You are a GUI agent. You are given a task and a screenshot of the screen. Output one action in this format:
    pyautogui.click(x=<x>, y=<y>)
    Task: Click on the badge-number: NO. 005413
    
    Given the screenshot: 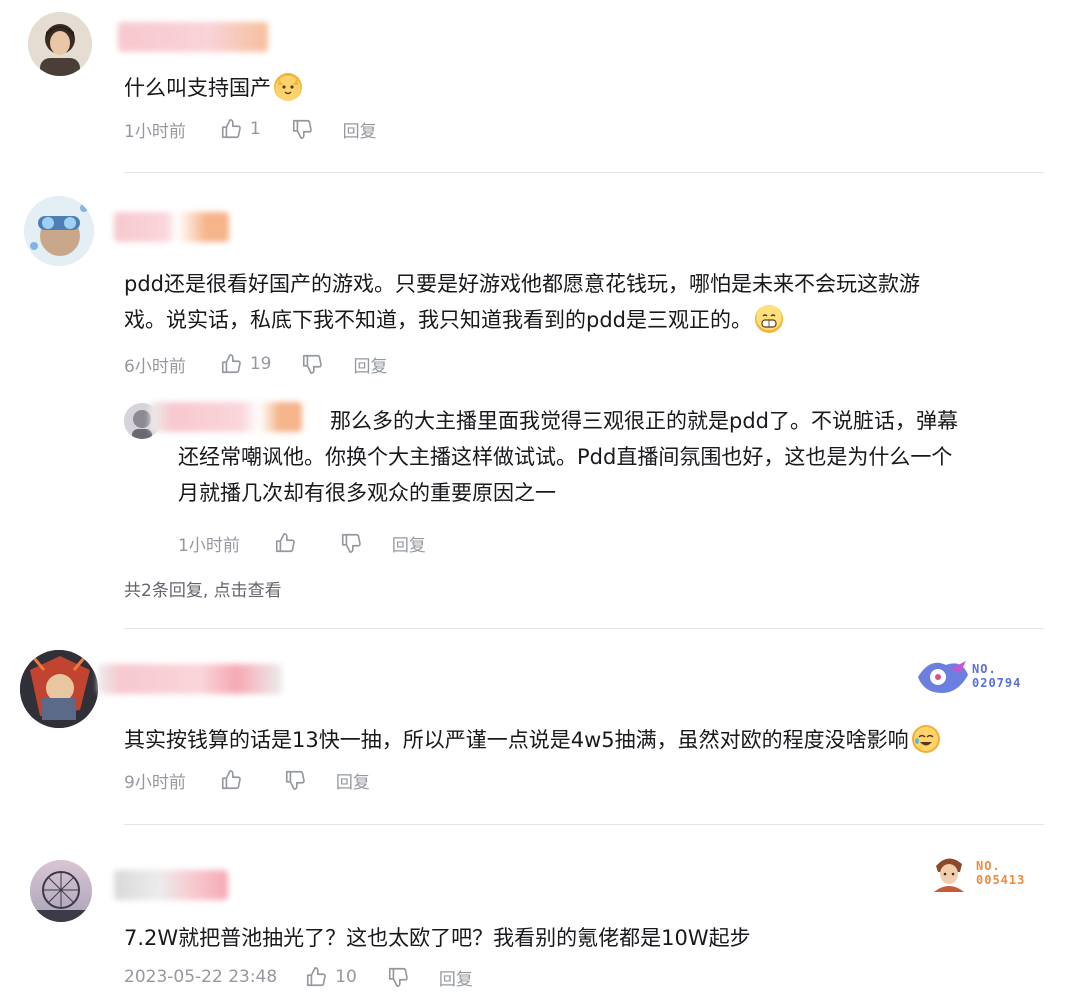 What is the action you would take?
    pyautogui.click(x=1001, y=873)
    